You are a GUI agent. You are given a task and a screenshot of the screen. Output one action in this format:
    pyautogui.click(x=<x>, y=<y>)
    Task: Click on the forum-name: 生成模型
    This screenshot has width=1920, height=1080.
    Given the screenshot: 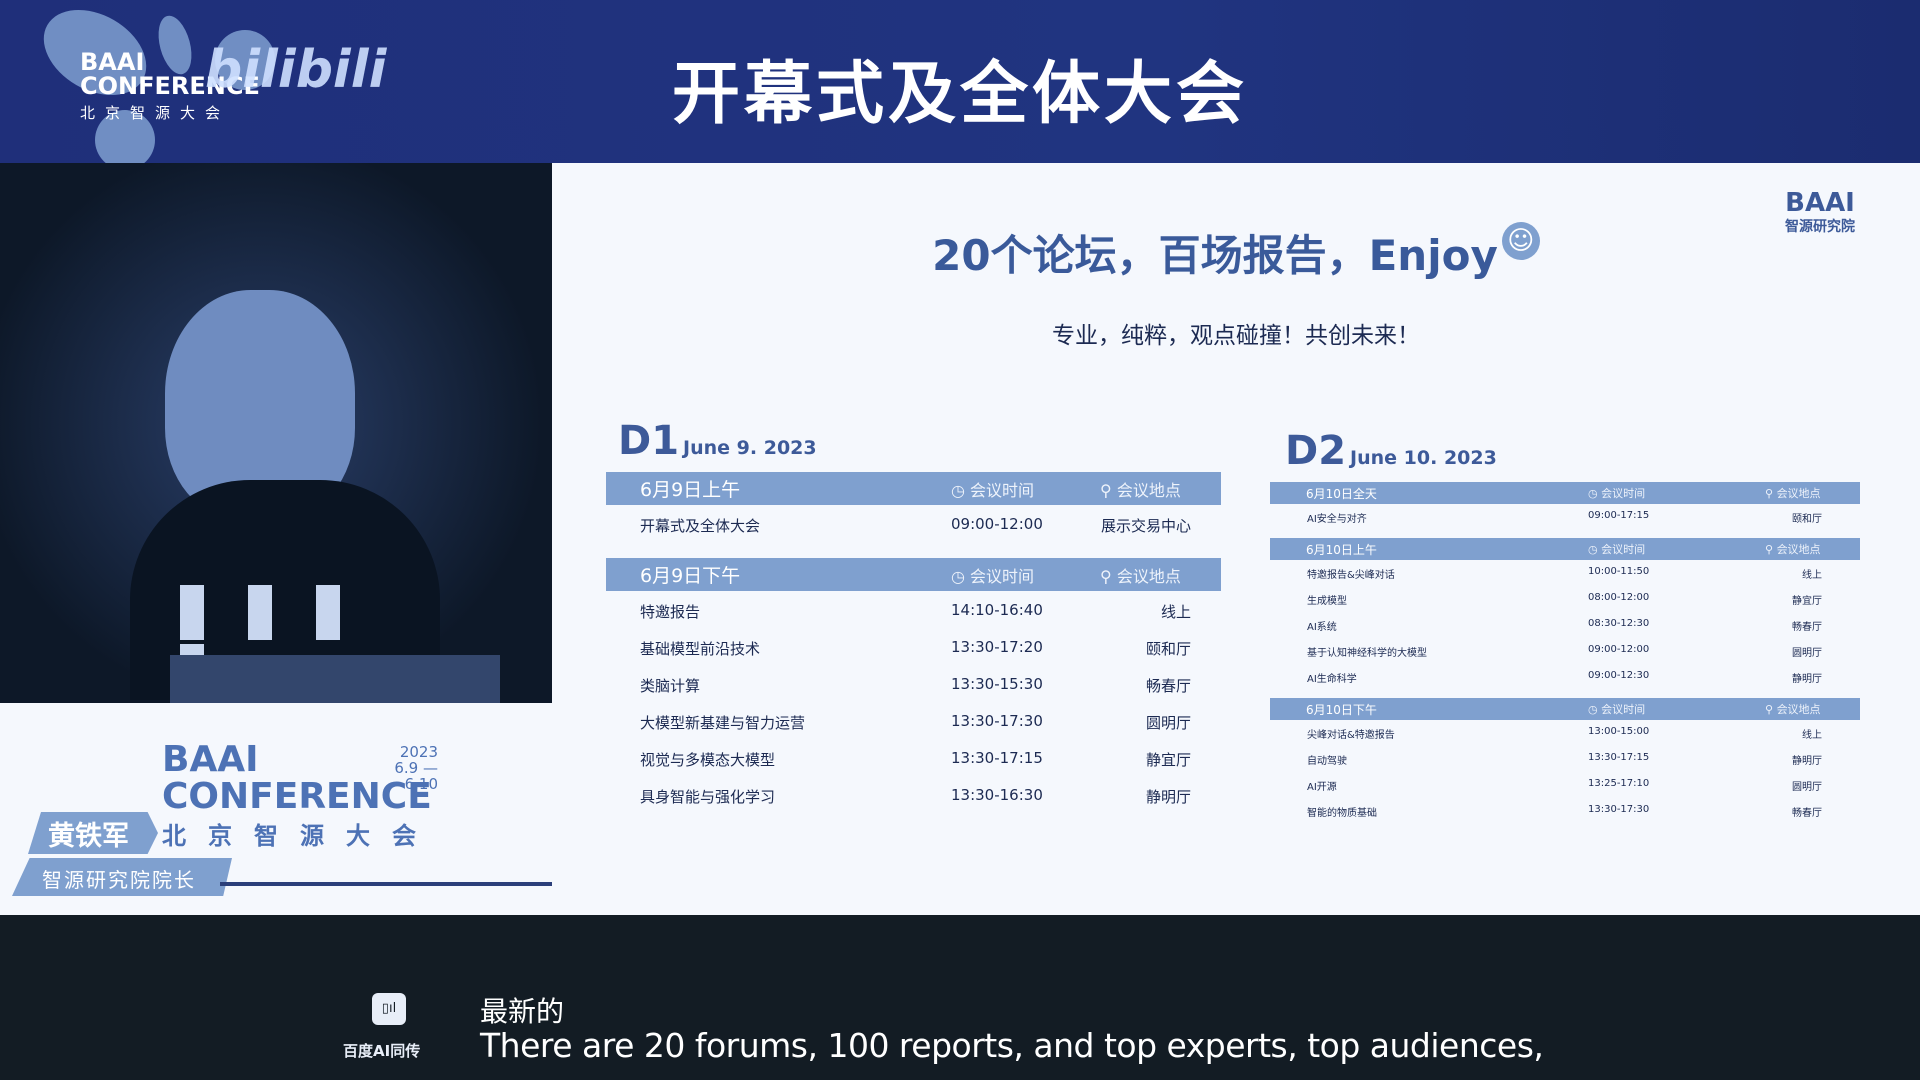 What is the action you would take?
    pyautogui.click(x=1327, y=601)
    